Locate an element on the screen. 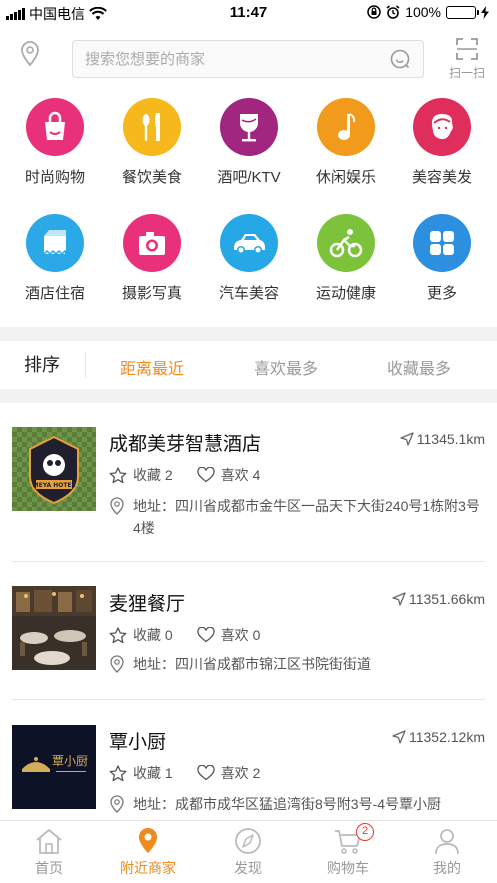 Image resolution: width=497 pixels, height=883 pixels. bottom-tab-bar: 首页 附近商家 发现 2 购物车 我的 is located at coordinates (248, 851).